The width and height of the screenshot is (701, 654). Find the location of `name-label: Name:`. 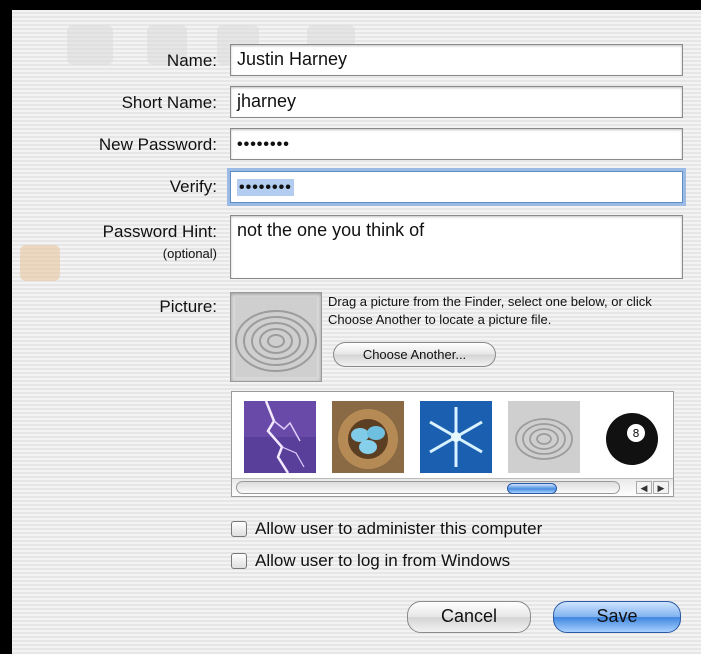

name-label: Name: is located at coordinates (191, 60).